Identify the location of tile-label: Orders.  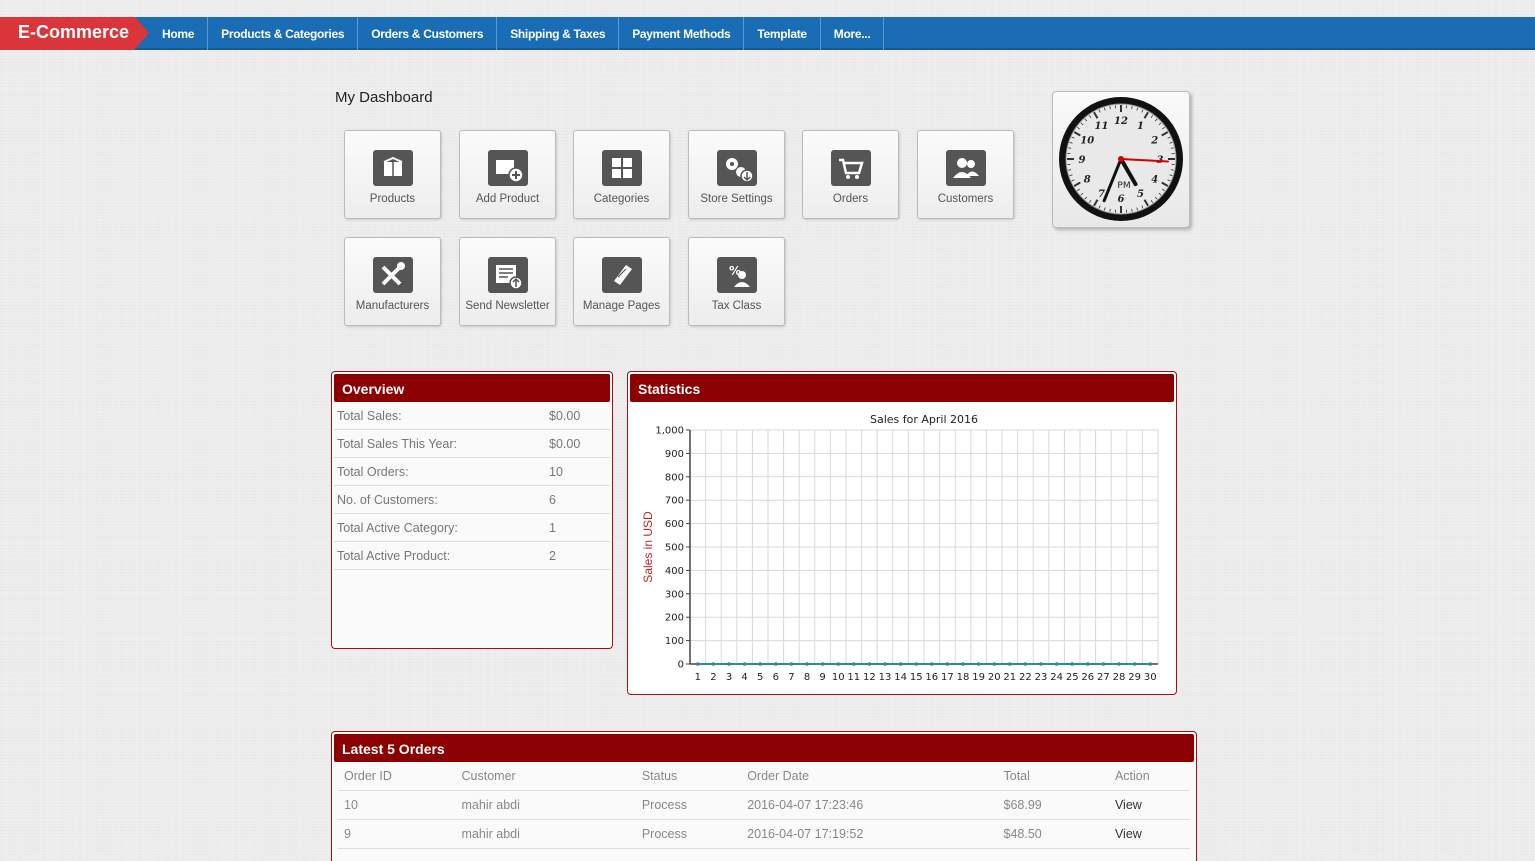
(850, 199).